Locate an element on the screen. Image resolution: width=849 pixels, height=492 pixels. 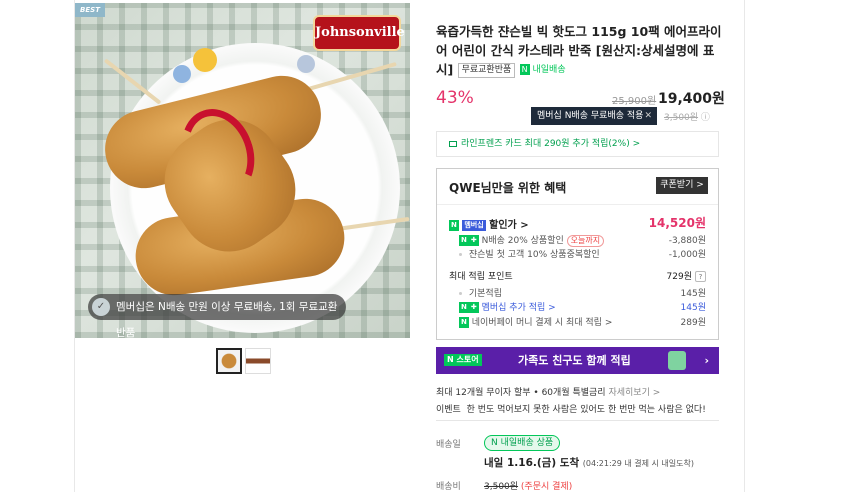
card-offer-text: 라인프렌즈 카드 최대 290원 추가 적립(2%) > is located at coordinates (551, 144).